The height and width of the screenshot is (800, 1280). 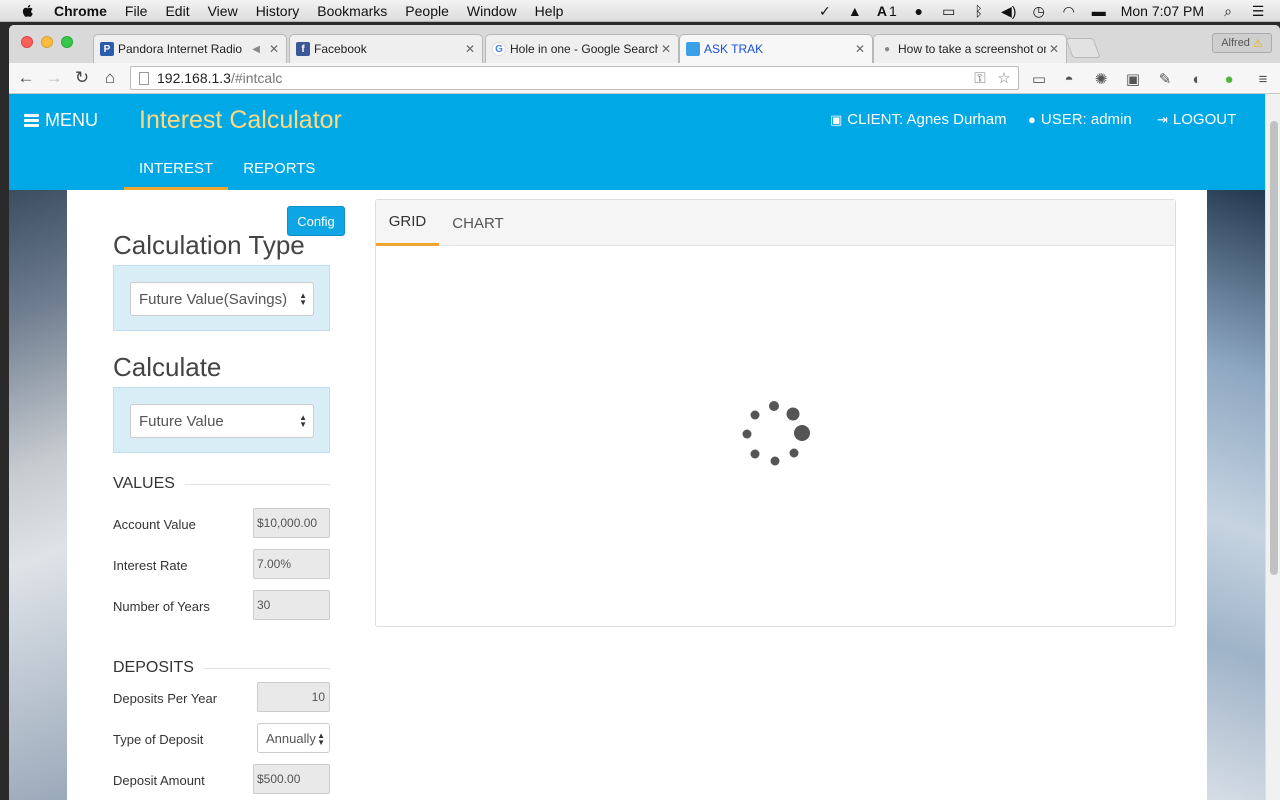 What do you see at coordinates (31, 120) in the screenshot?
I see `hamburger-icon` at bounding box center [31, 120].